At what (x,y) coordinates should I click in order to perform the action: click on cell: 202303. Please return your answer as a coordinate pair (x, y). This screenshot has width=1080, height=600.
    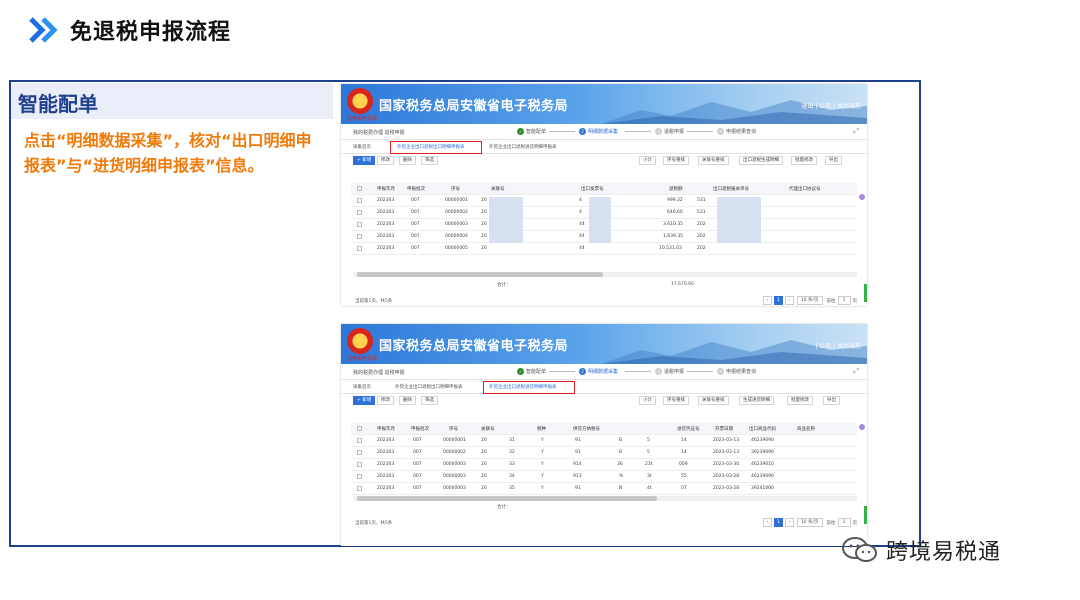
    Looking at the image, I should click on (386, 236).